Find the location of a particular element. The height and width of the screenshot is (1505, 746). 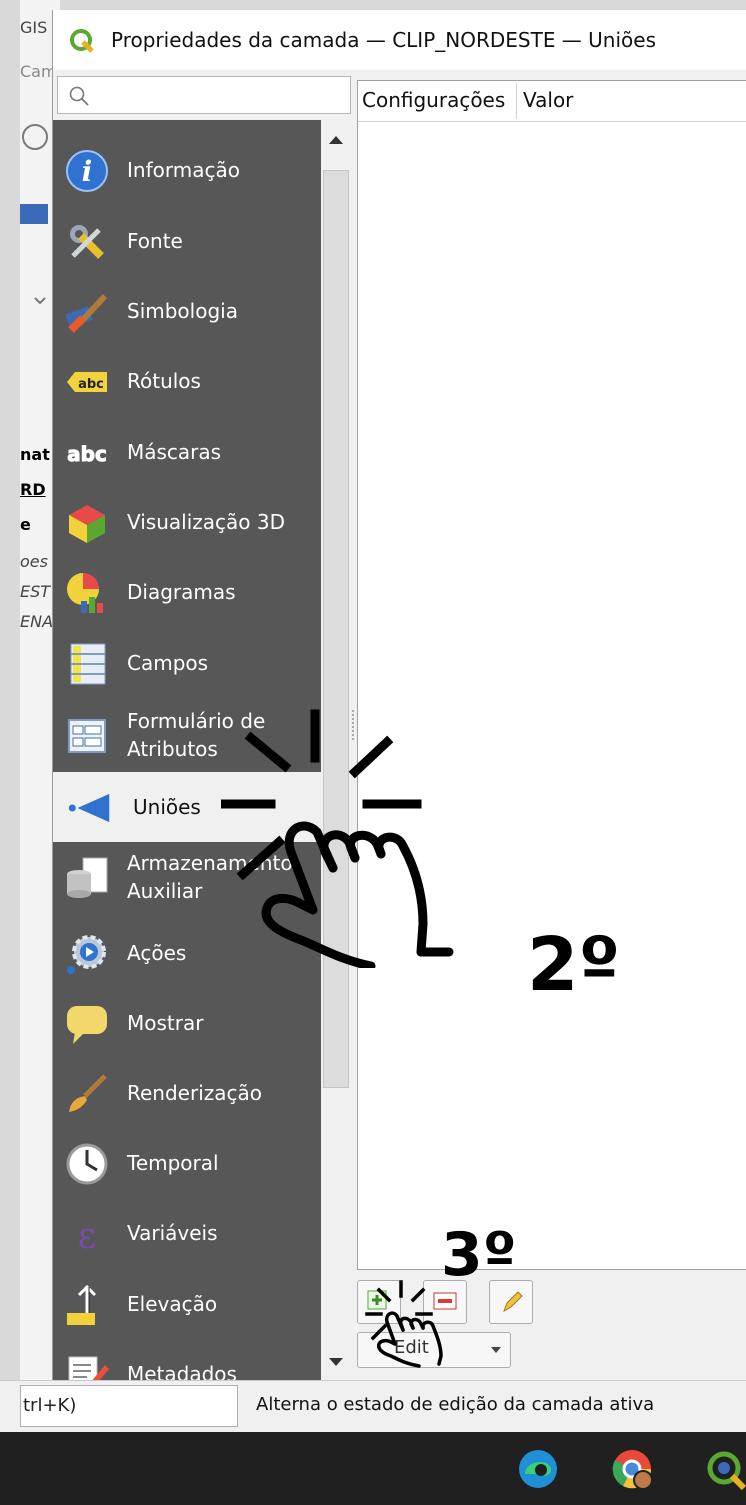

sidebar-item-informacao: i Informação is located at coordinates (187, 170).